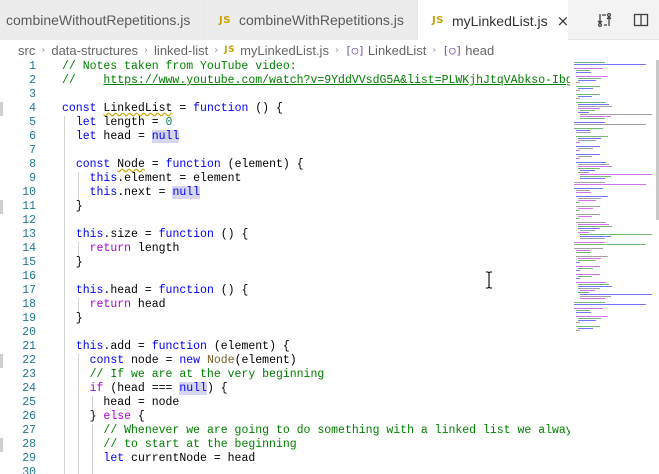  I want to click on code-line: 28 // to start at the beginning, so click(285, 445).